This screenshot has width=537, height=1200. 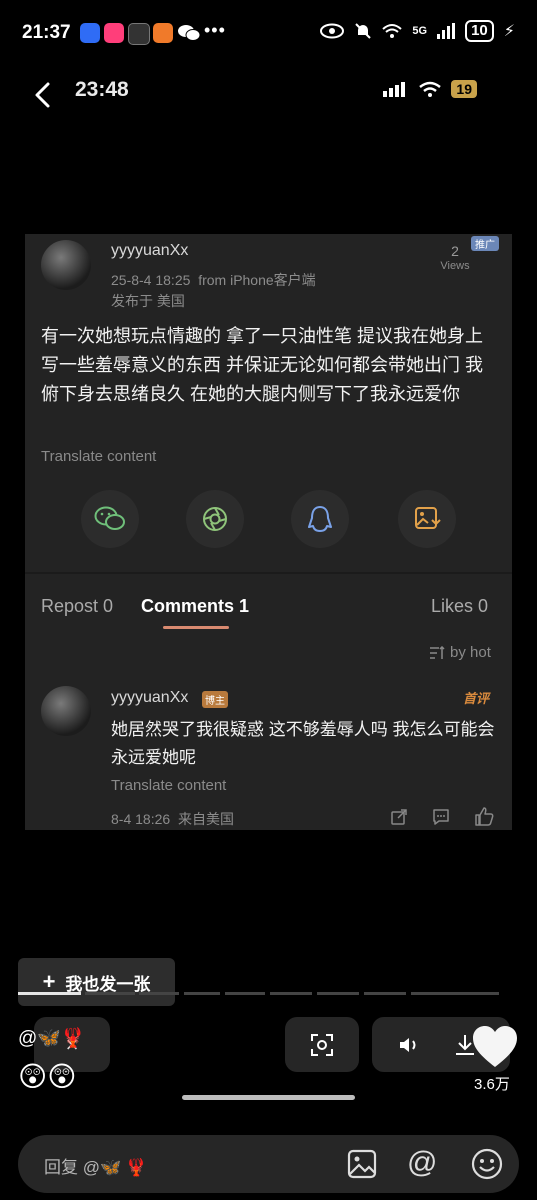 What do you see at coordinates (332, 31) in the screenshot?
I see `eye-icon` at bounding box center [332, 31].